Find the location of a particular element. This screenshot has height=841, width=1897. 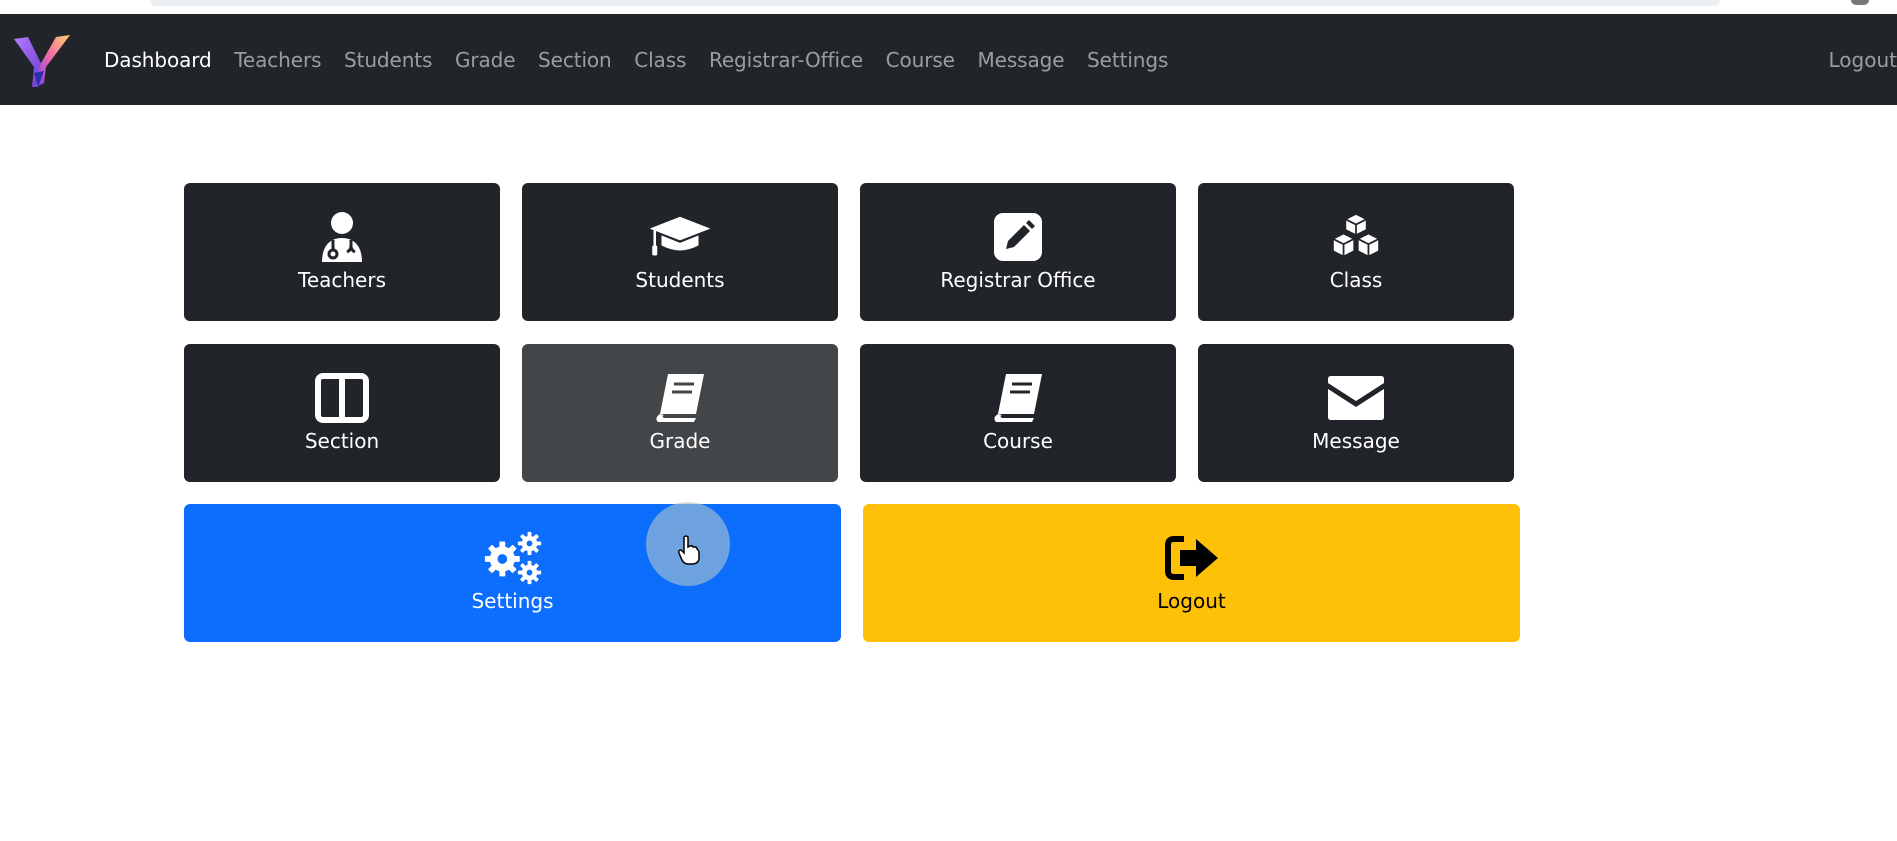

profile-avatar-edge is located at coordinates (1860, 2).